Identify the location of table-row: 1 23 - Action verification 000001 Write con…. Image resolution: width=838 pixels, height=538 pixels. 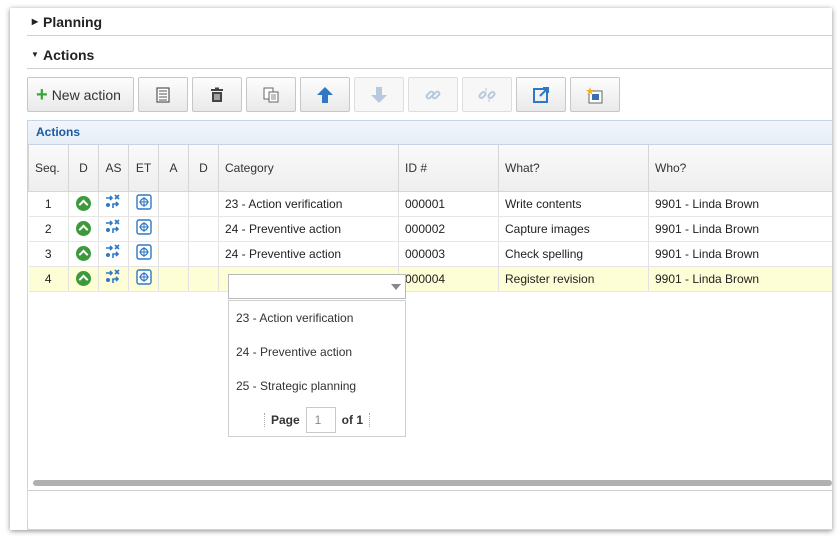
(430, 204).